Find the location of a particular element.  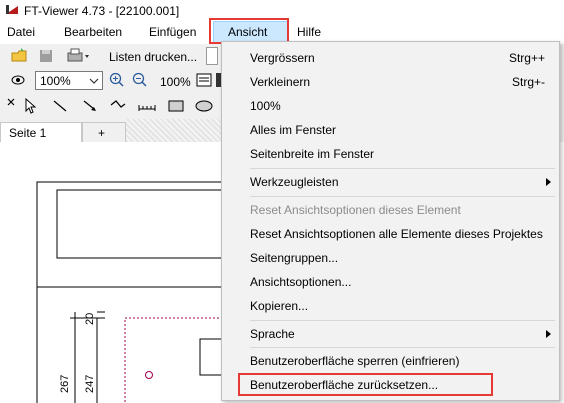

tab-add: + is located at coordinates (104, 132).